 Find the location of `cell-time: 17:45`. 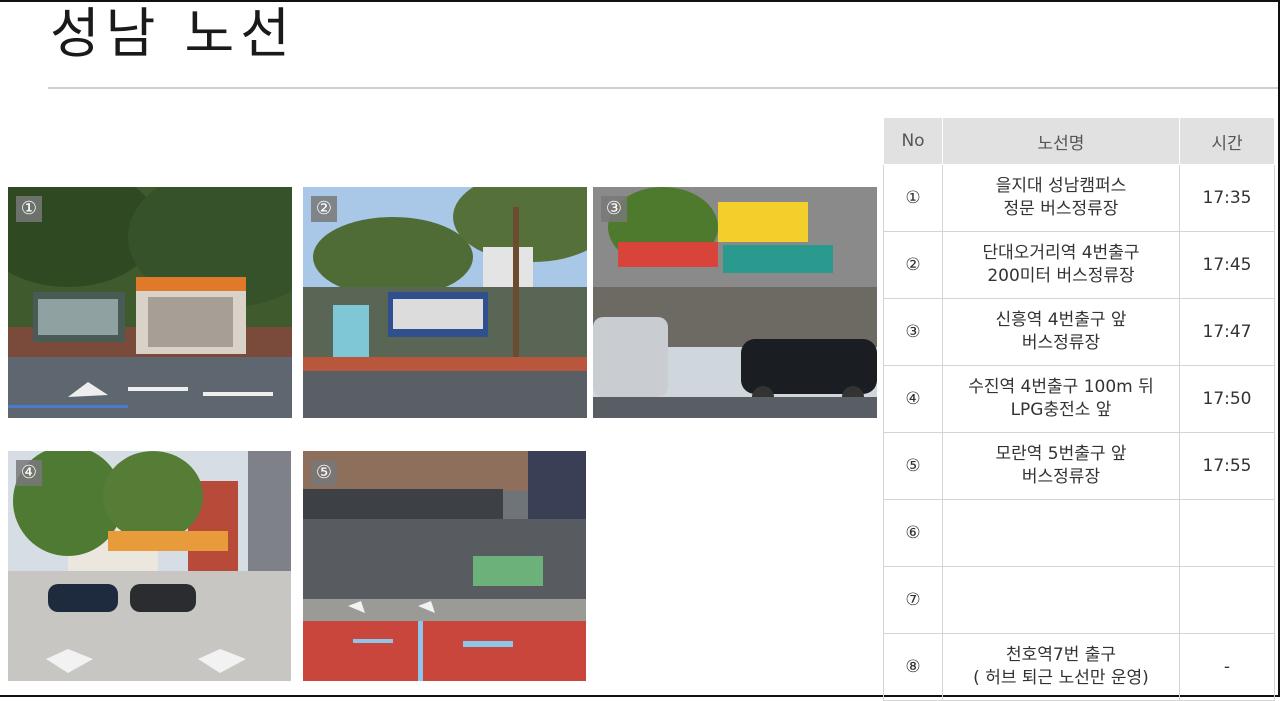

cell-time: 17:45 is located at coordinates (1227, 265).